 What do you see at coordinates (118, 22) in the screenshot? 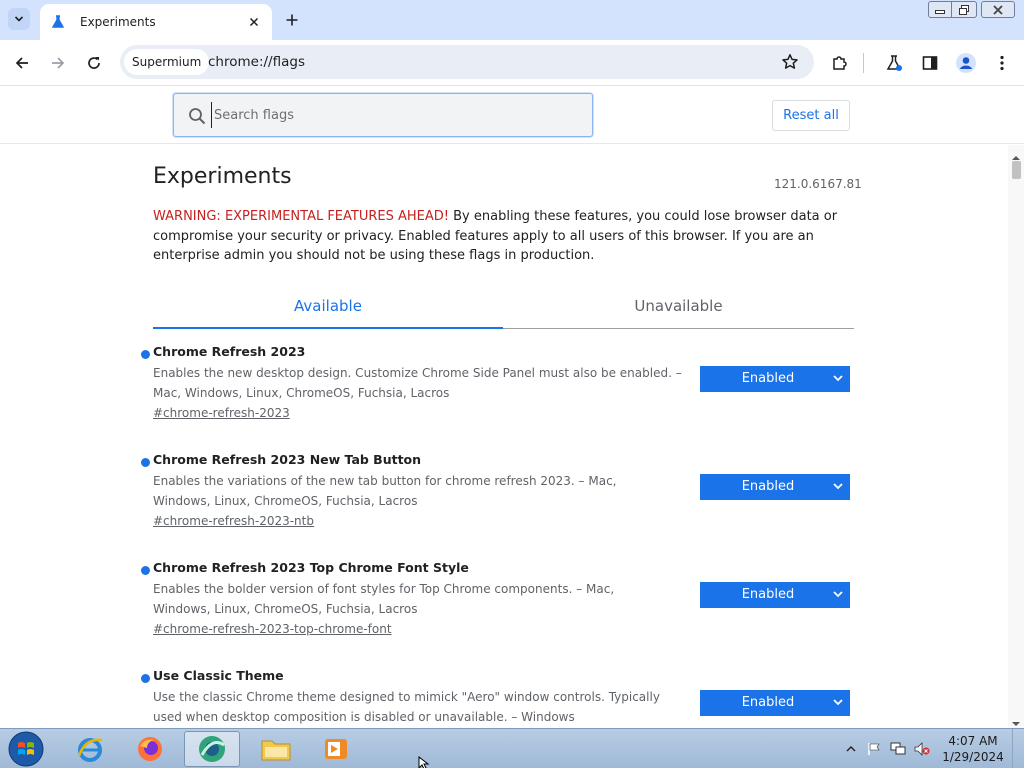
I see `tab-title: Experiments` at bounding box center [118, 22].